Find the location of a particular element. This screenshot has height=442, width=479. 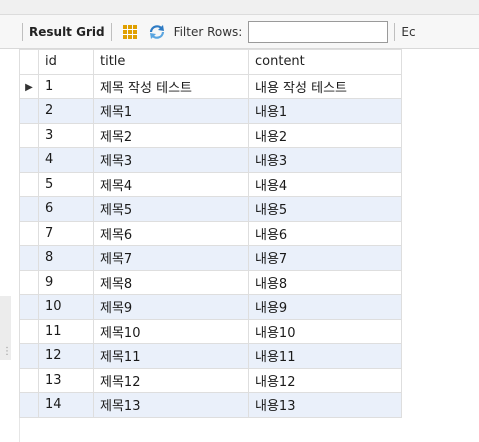

table-row: 13 제목12 내용12 is located at coordinates (210, 380).